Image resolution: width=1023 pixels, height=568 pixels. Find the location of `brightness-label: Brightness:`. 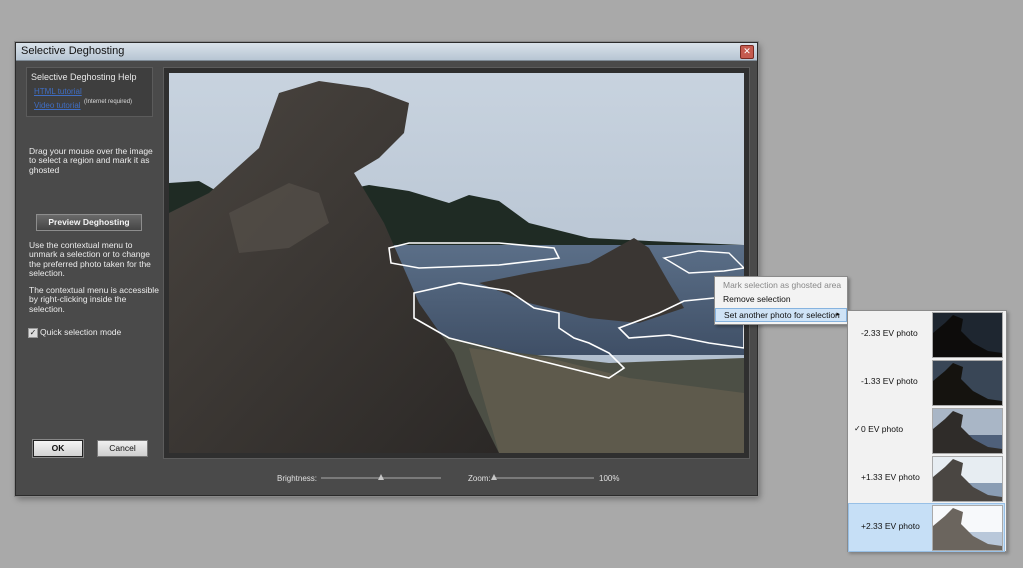

brightness-label: Brightness: is located at coordinates (297, 478).